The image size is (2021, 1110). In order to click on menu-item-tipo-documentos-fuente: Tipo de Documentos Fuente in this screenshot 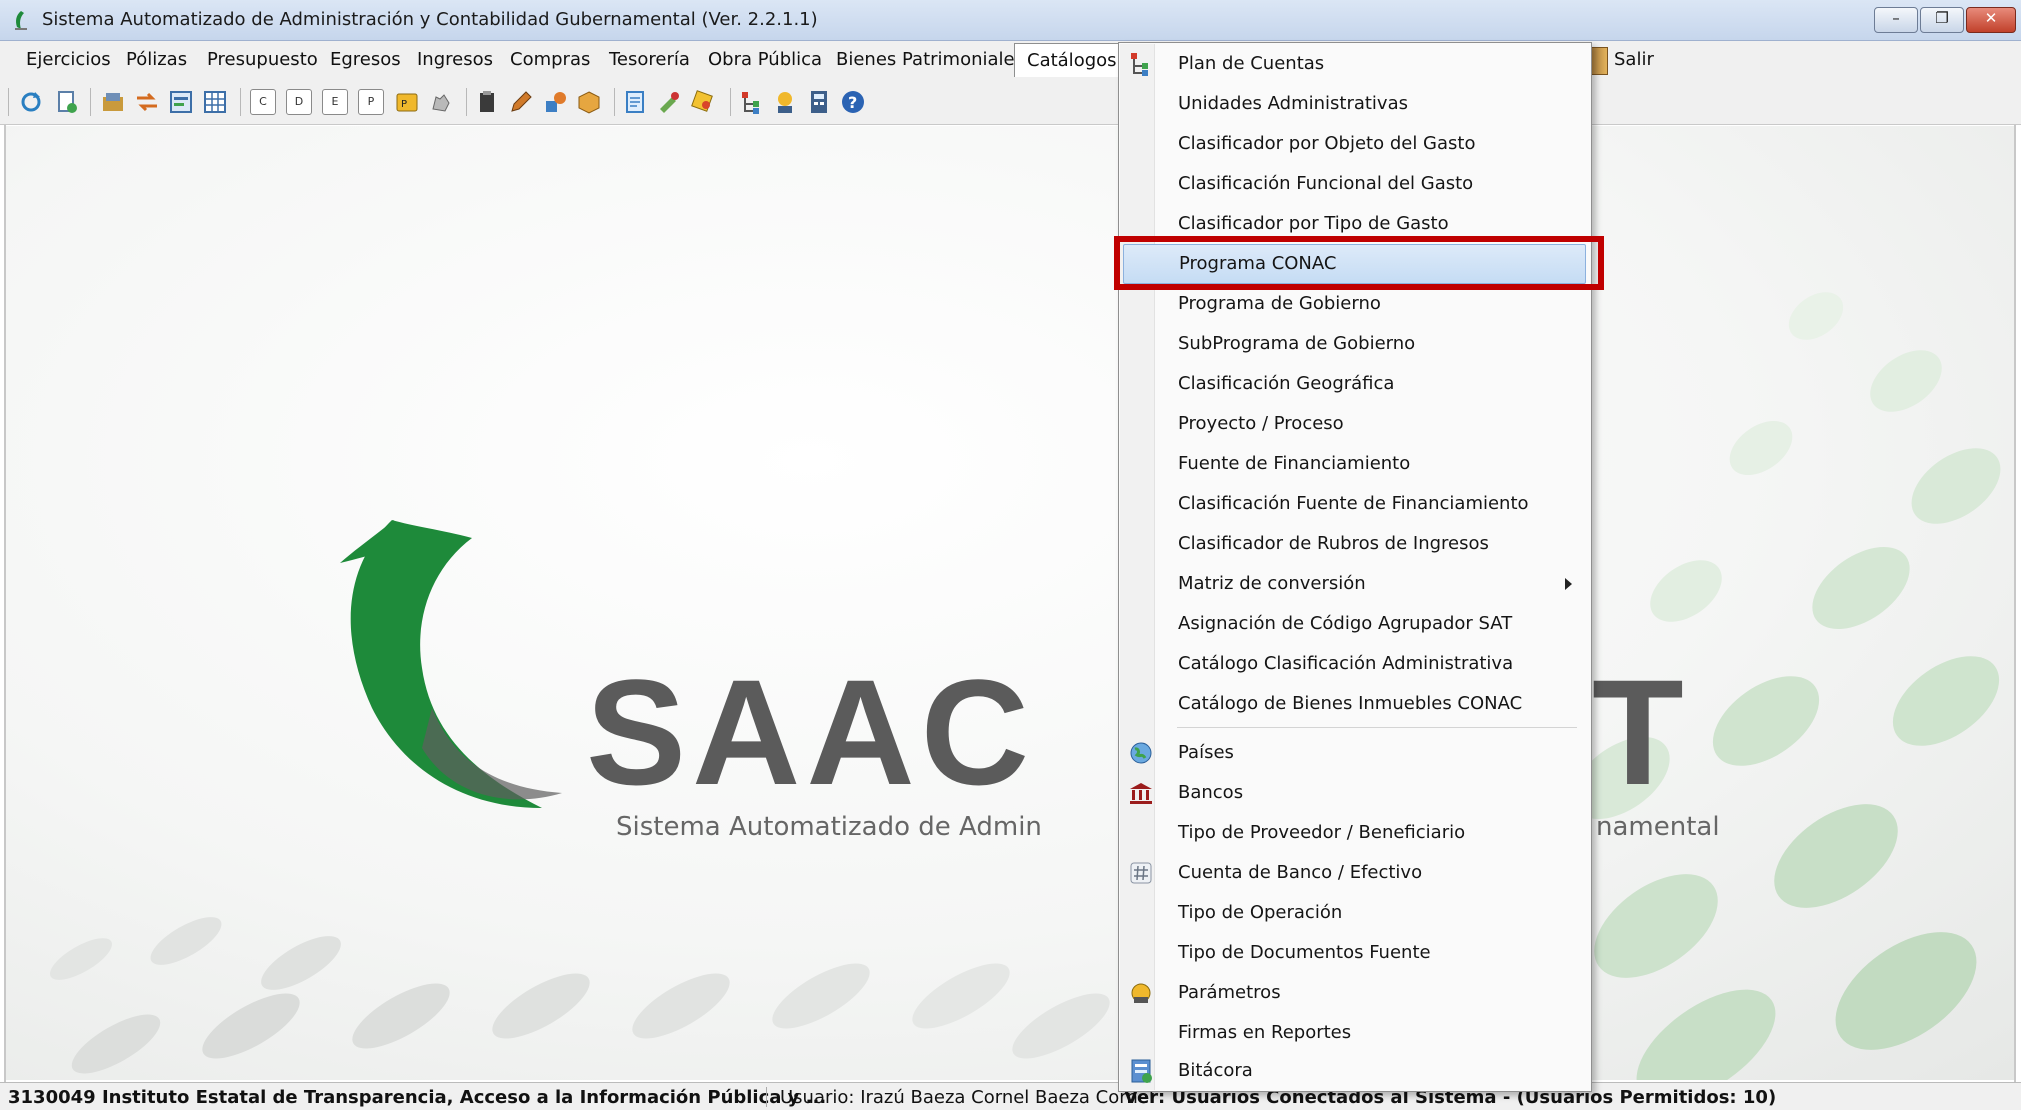, I will do `click(1355, 953)`.